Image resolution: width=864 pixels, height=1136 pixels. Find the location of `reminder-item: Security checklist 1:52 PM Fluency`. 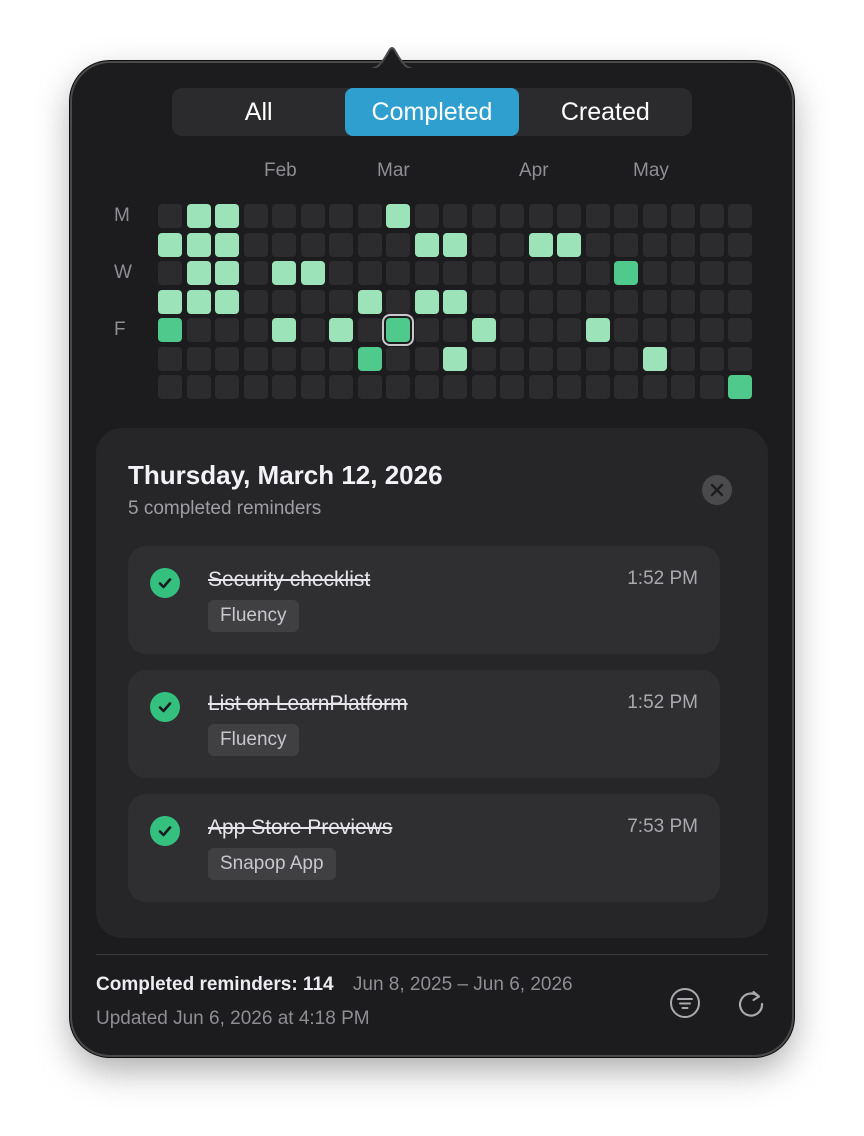

reminder-item: Security checklist 1:52 PM Fluency is located at coordinates (424, 600).